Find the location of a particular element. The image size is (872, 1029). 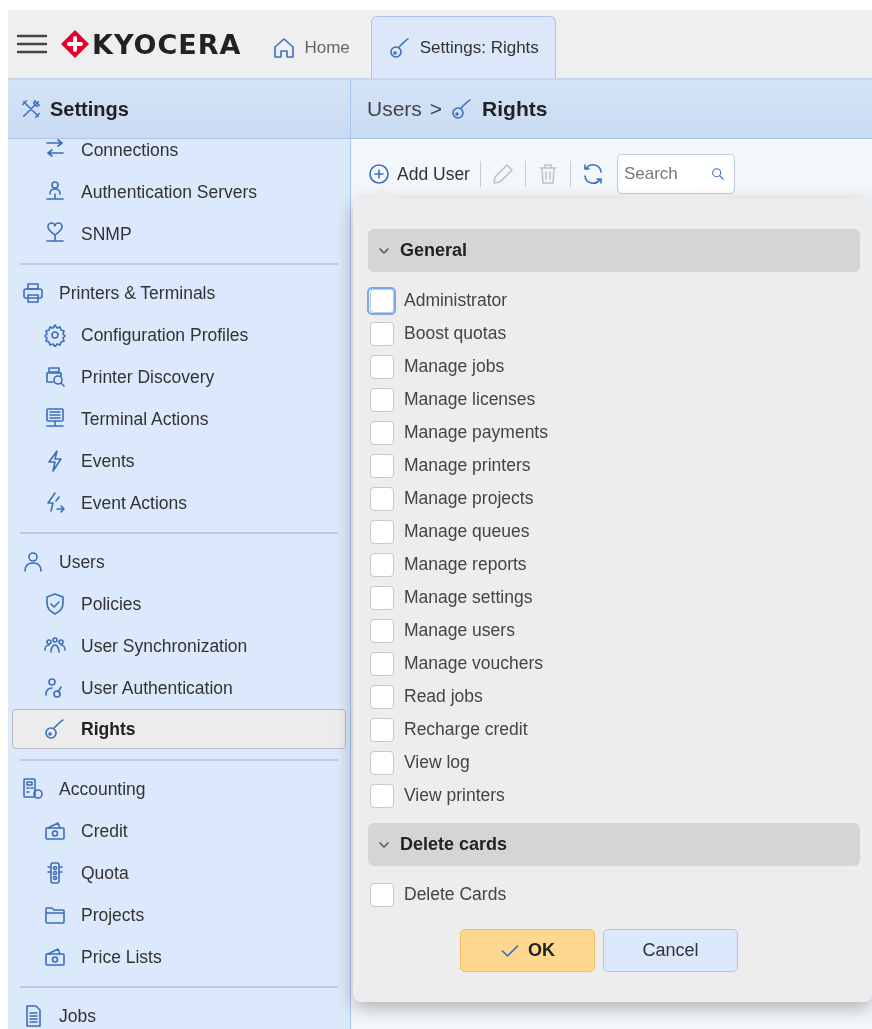

add-user-button: Add User is located at coordinates (418, 174).